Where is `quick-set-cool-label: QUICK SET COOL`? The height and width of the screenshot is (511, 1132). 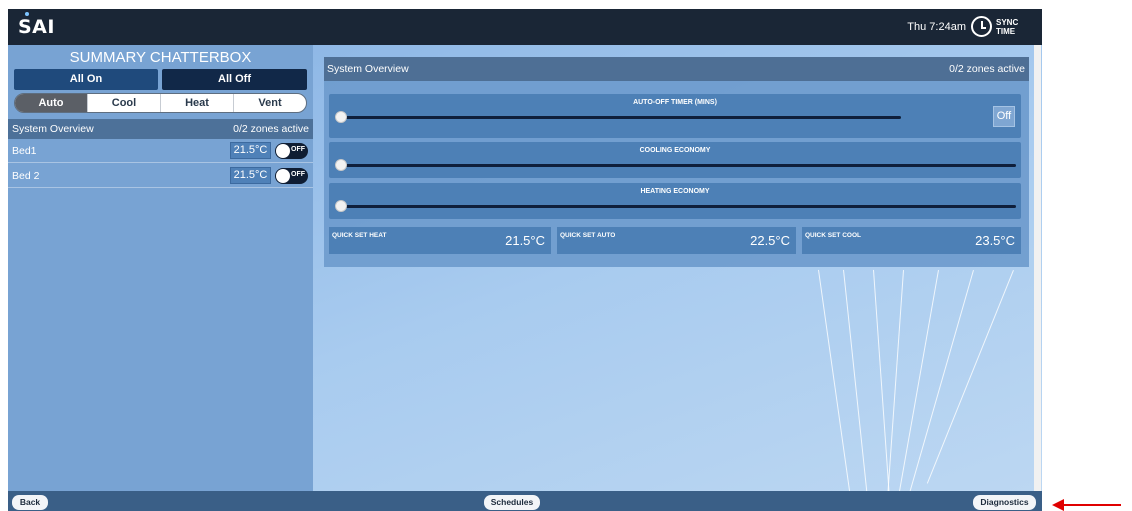
quick-set-cool-label: QUICK SET COOL is located at coordinates (833, 235).